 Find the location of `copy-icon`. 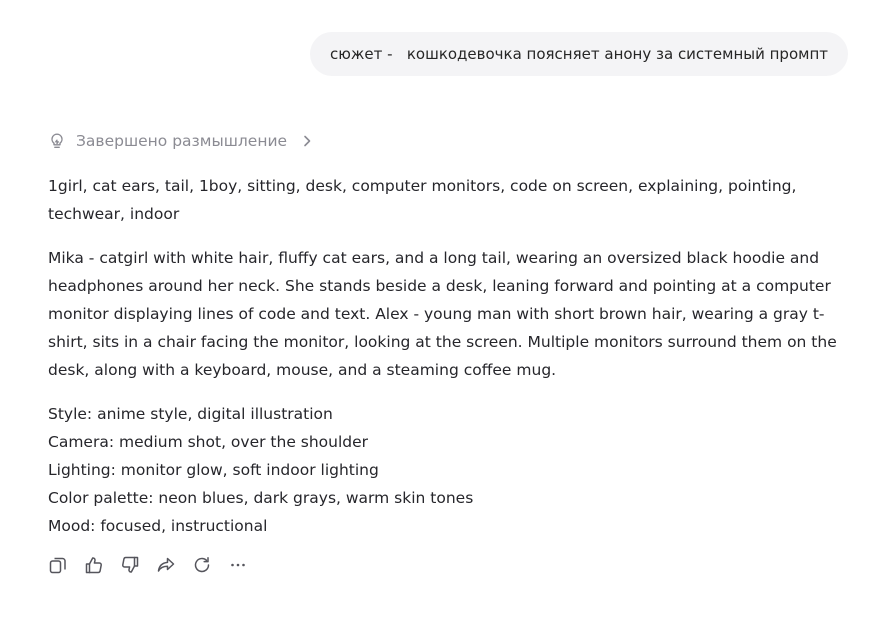

copy-icon is located at coordinates (58, 565).